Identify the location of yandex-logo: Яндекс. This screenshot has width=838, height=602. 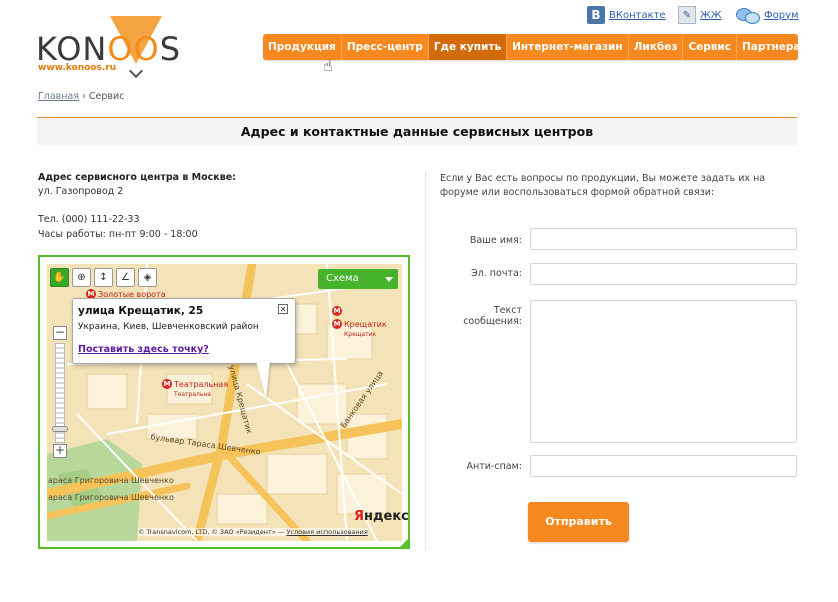
(381, 516).